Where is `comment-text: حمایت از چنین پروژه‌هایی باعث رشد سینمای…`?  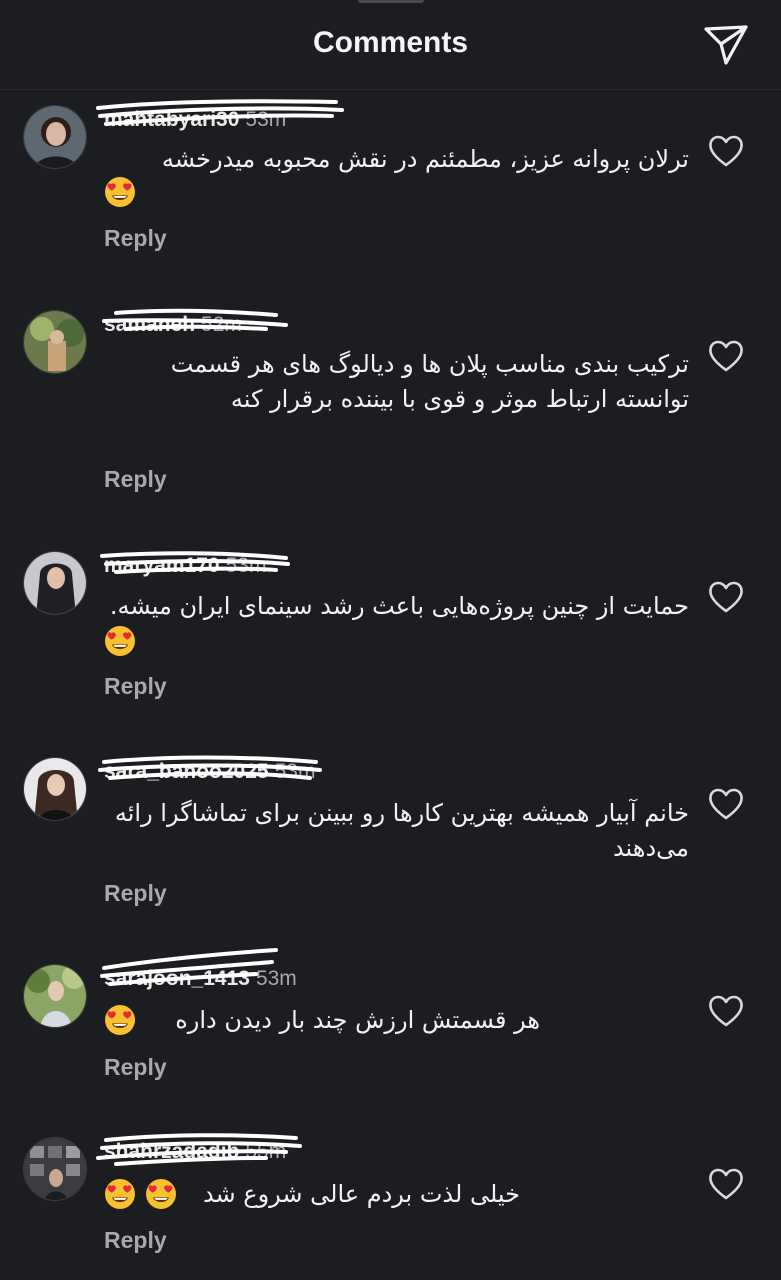
comment-text: حمایت از چنین پروژه‌هایی باعث رشد سینمای… is located at coordinates (399, 606).